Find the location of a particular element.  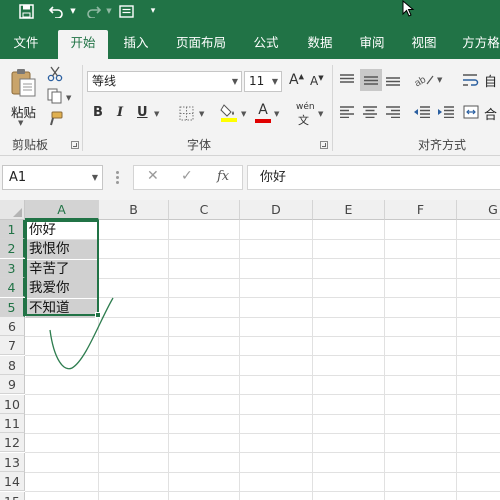

paste-icon is located at coordinates (23, 83).